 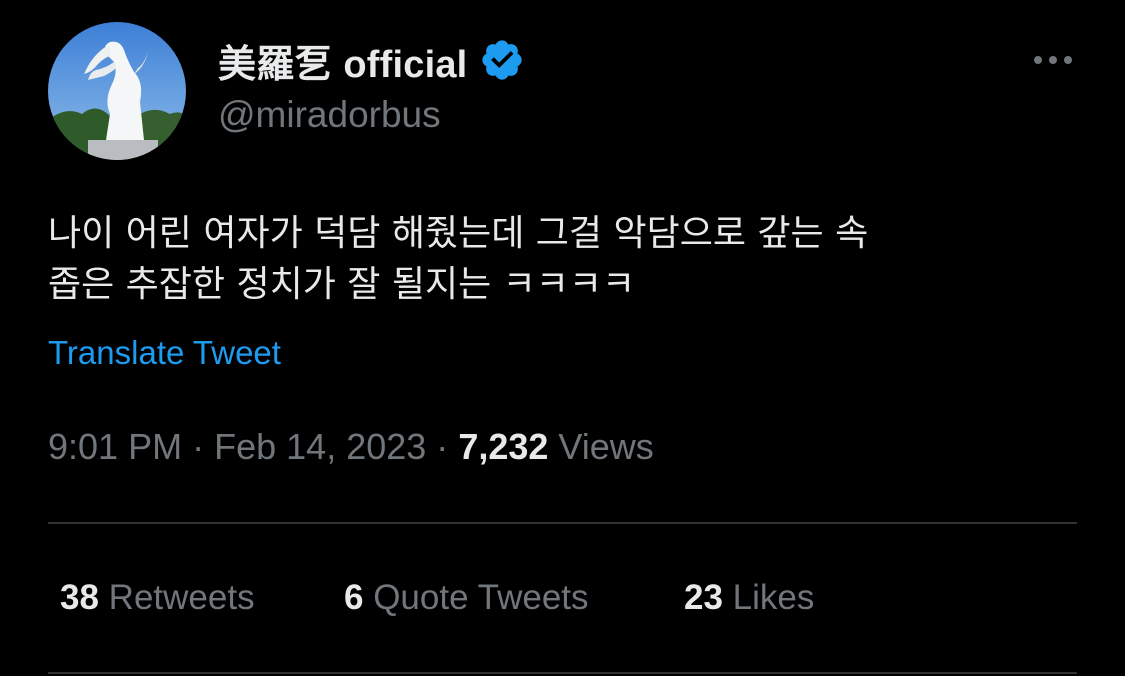 I want to click on author-handle: @miradorbus, so click(x=329, y=115).